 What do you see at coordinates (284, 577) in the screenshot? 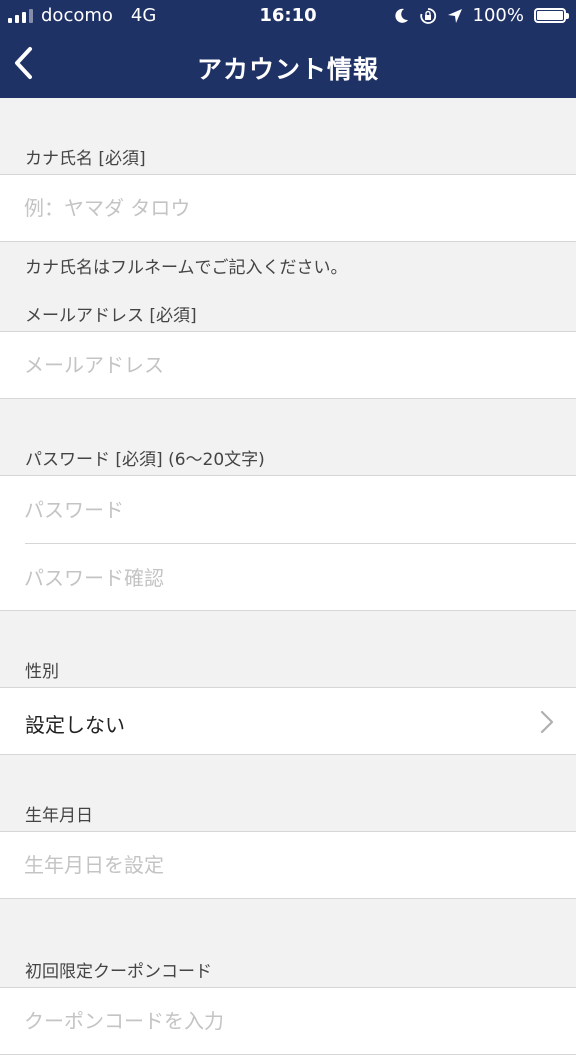
I see `password-confirm-input` at bounding box center [284, 577].